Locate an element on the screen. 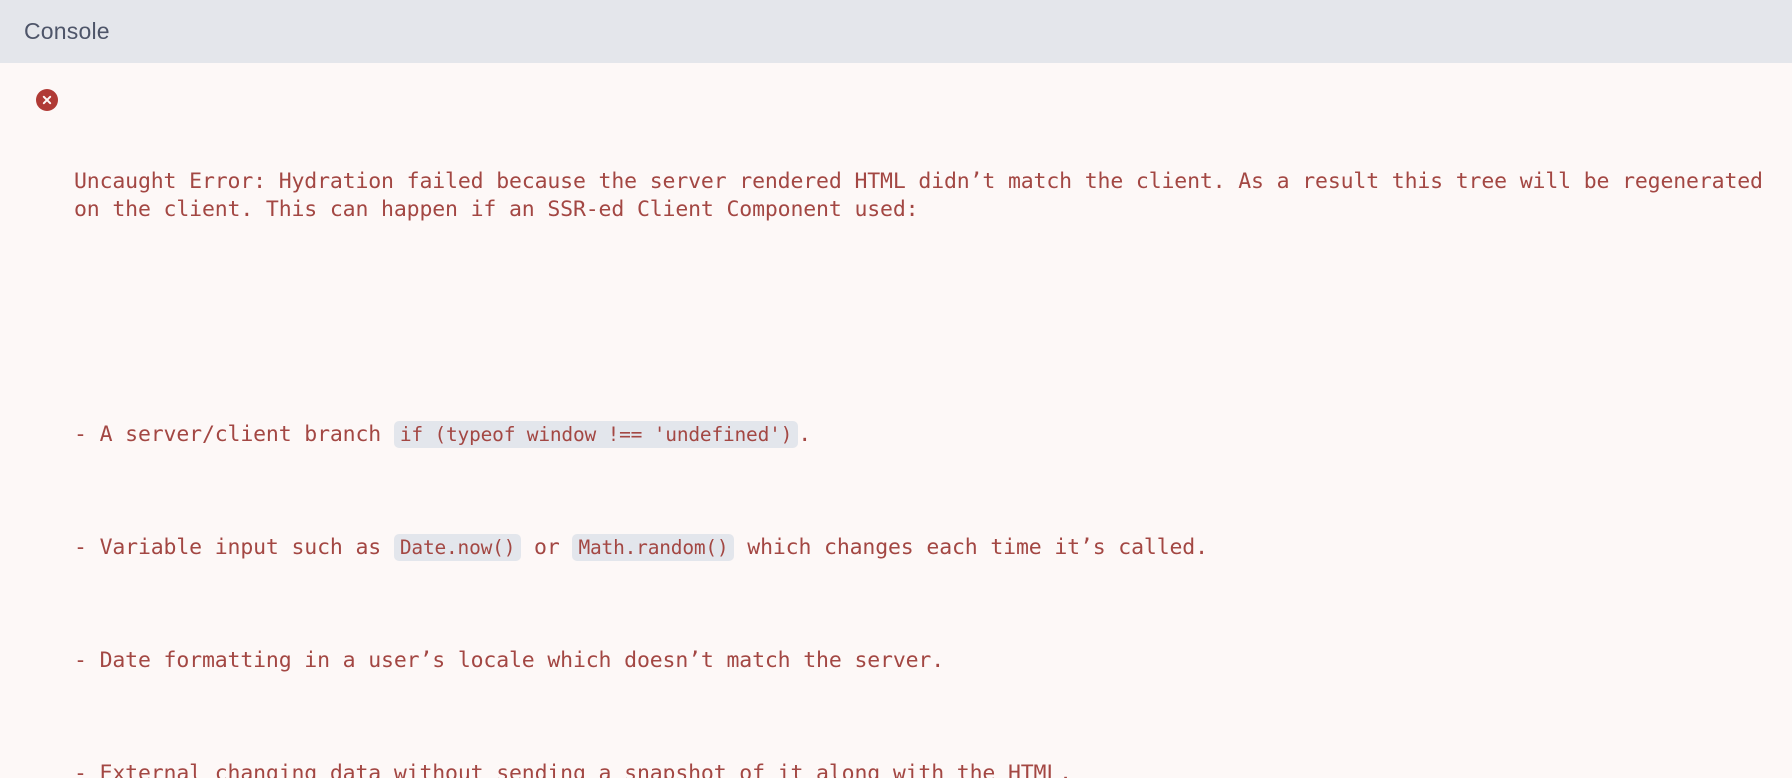 Image resolution: width=1792 pixels, height=778 pixels. console-title: Console is located at coordinates (67, 31).